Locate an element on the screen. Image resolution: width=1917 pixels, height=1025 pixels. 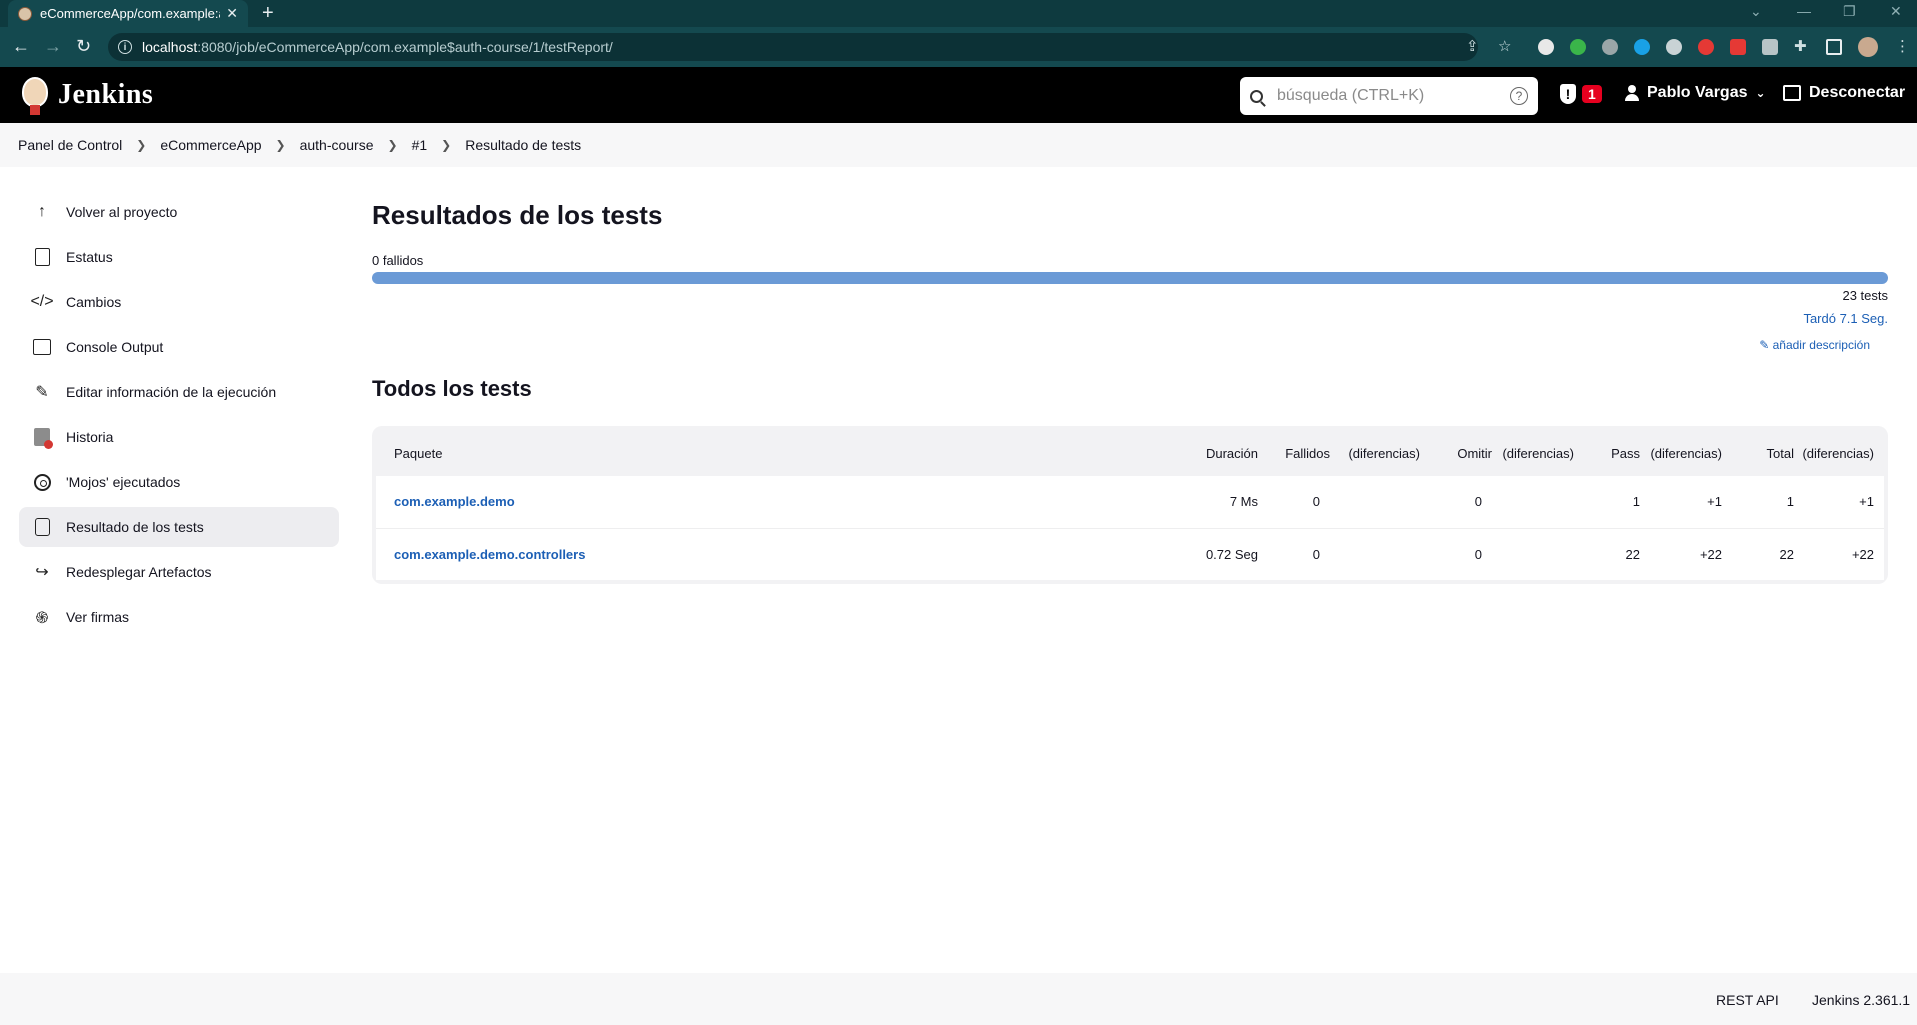
app-title: Jenkins is located at coordinates (105, 95).